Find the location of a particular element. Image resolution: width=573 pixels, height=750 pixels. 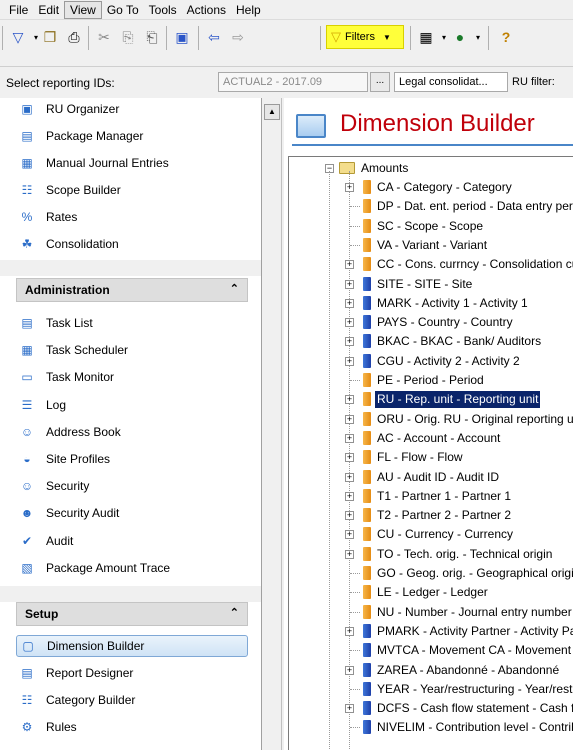

administration-section-header: Administration ⌃ is located at coordinates (132, 290).